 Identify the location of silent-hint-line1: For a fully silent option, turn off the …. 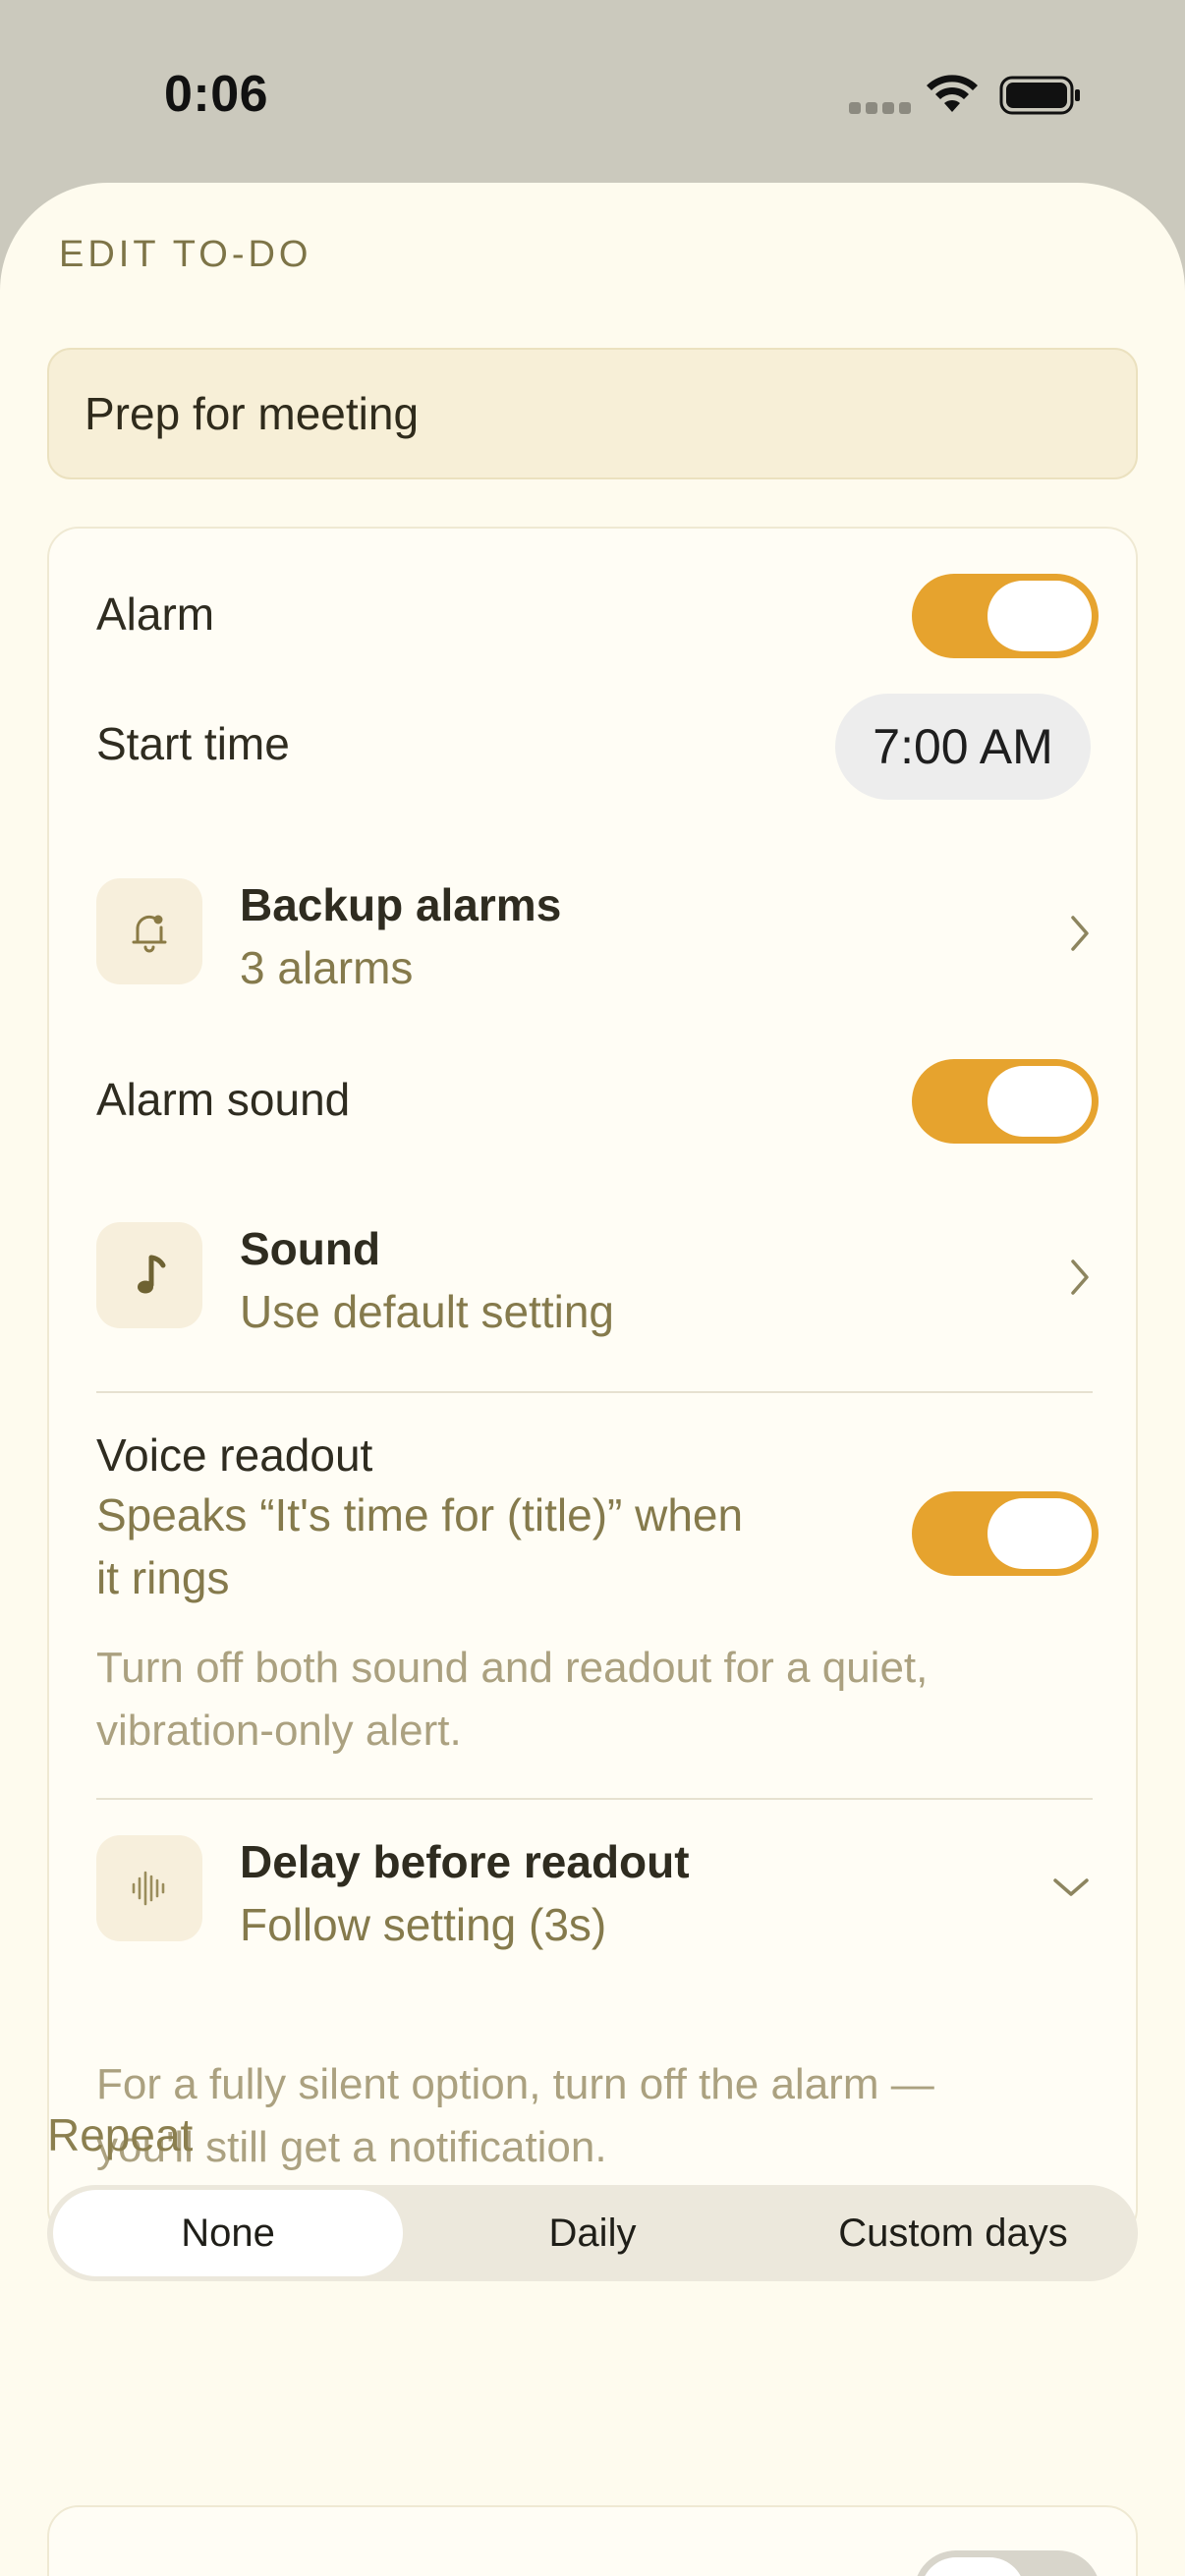
(515, 2084).